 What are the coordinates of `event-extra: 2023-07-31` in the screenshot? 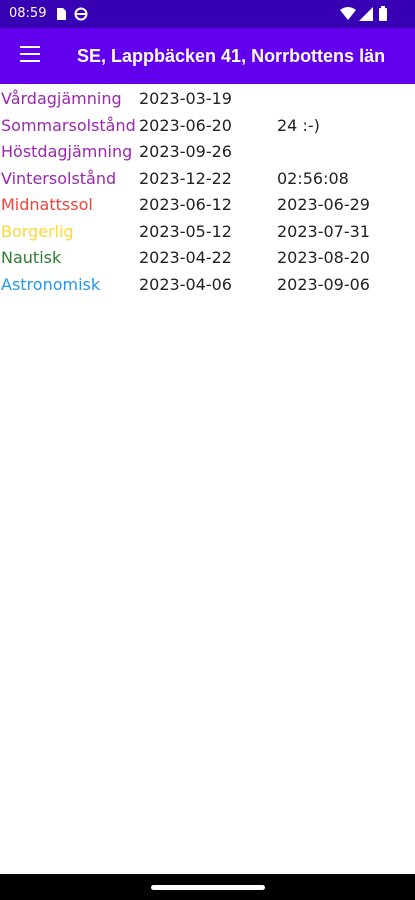 It's located at (323, 231).